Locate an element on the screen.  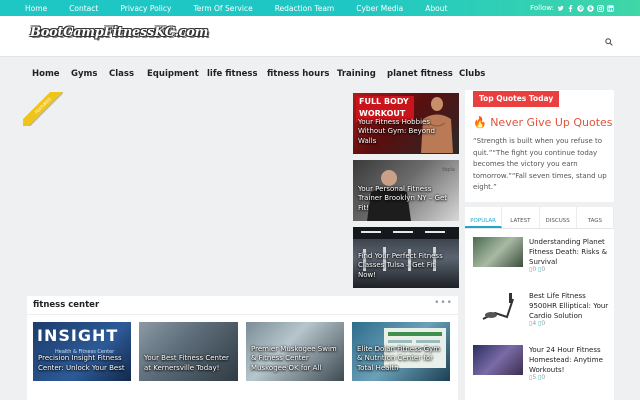
nav-item-equipment: Equipment is located at coordinates (173, 74).